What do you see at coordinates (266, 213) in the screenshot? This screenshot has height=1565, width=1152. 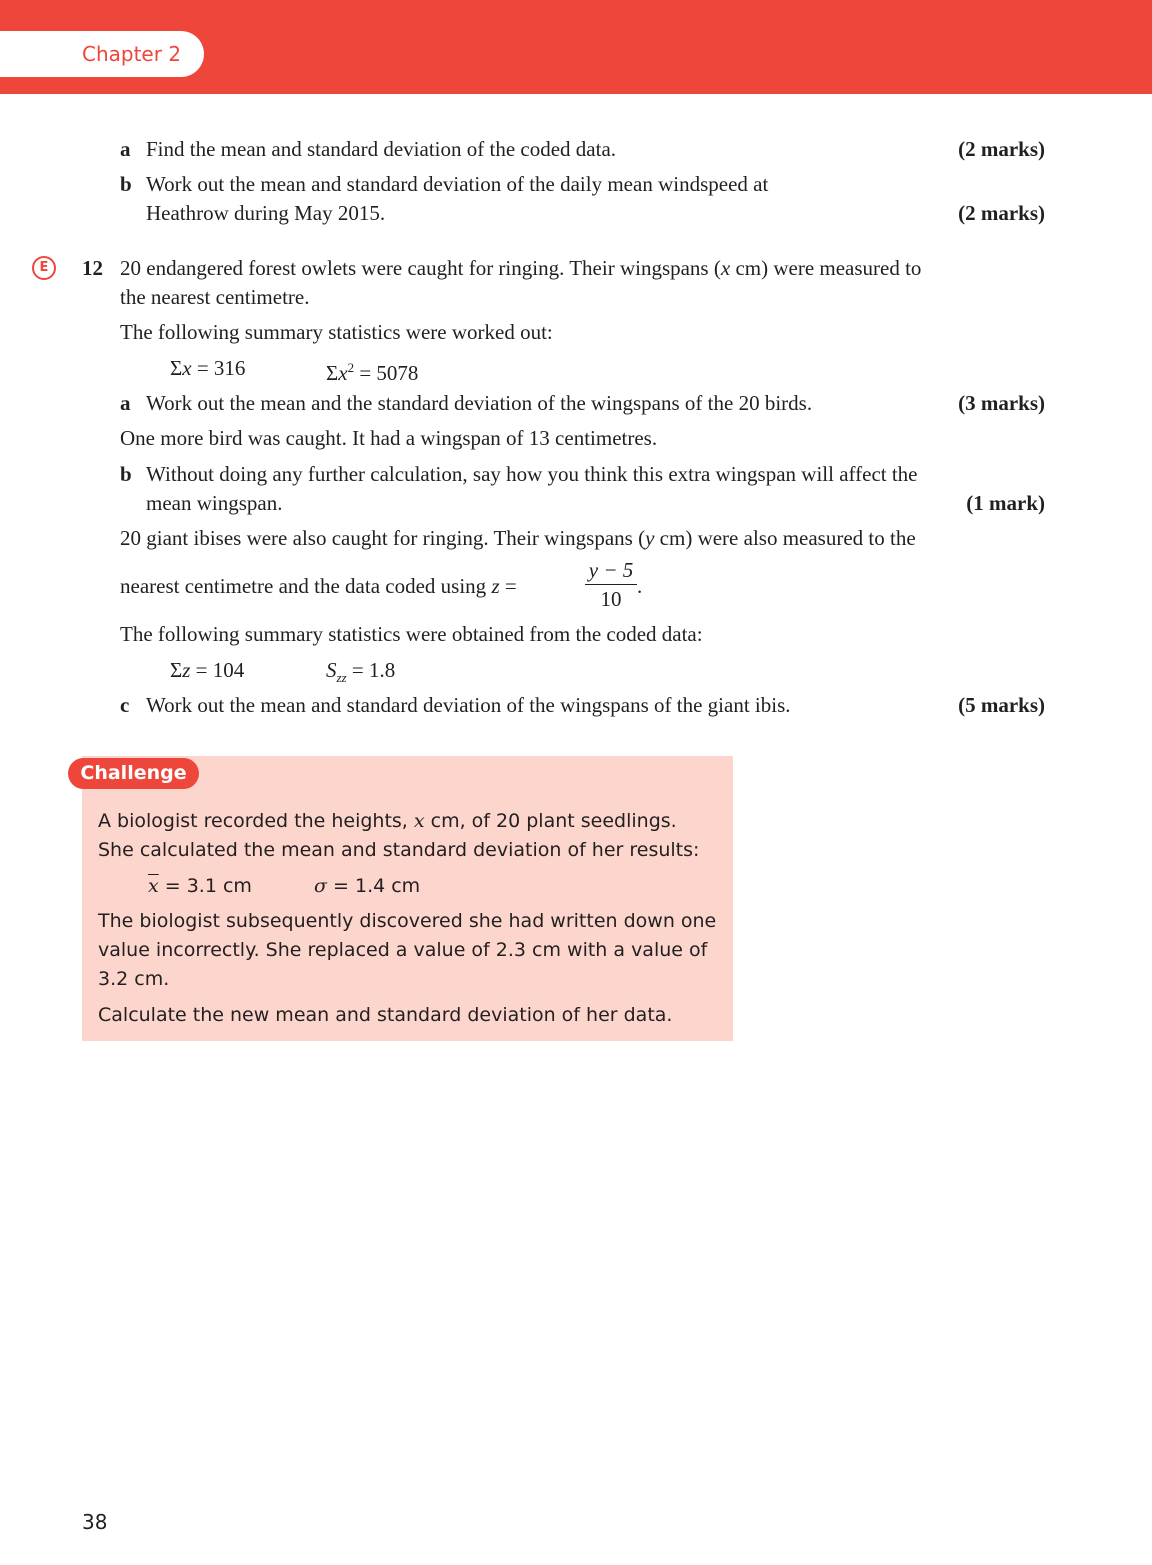 I see `q11-part-b-text-line2: Heathrow during May 2015.` at bounding box center [266, 213].